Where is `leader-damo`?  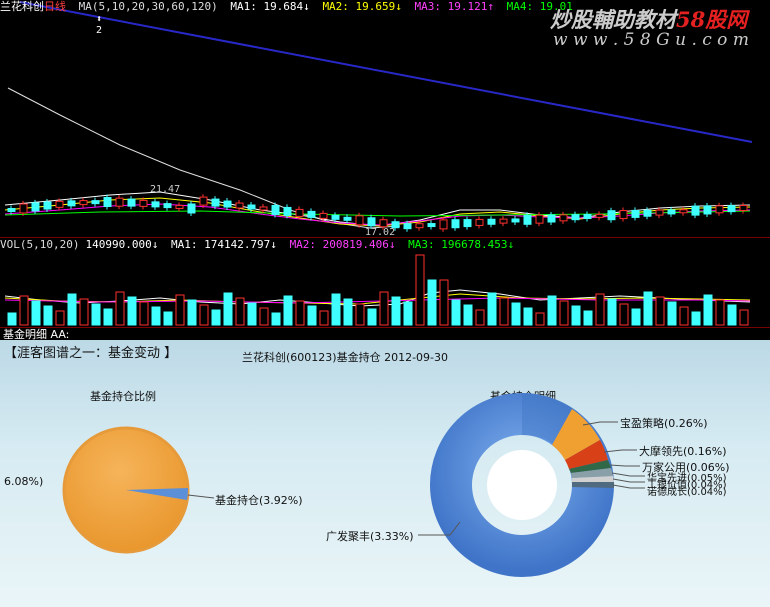
leader-damo is located at coordinates (620, 451).